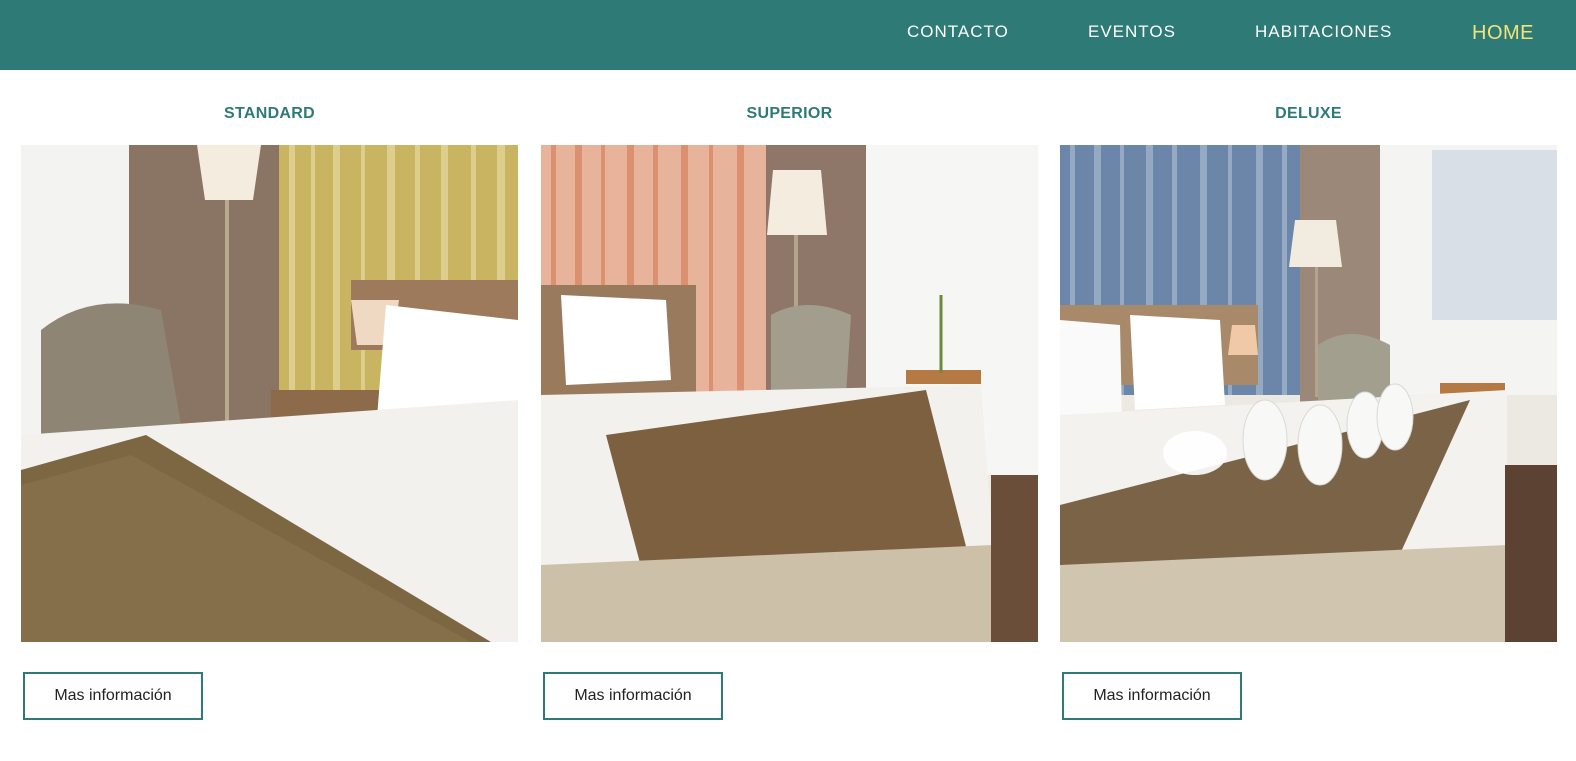 This screenshot has height=761, width=1576. Describe the element at coordinates (1503, 33) in the screenshot. I see `nav-link-home: HOME` at that location.